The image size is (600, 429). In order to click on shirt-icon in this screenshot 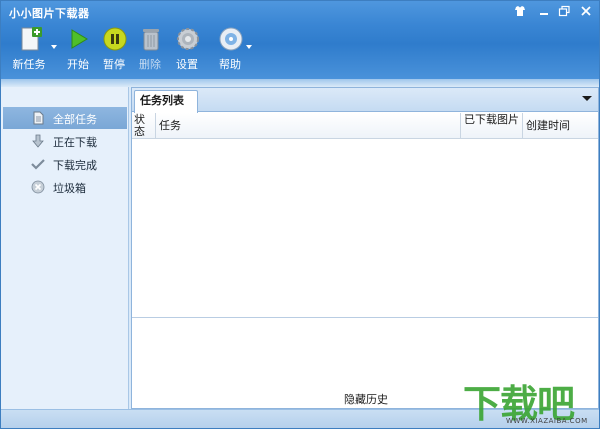, I will do `click(520, 11)`.